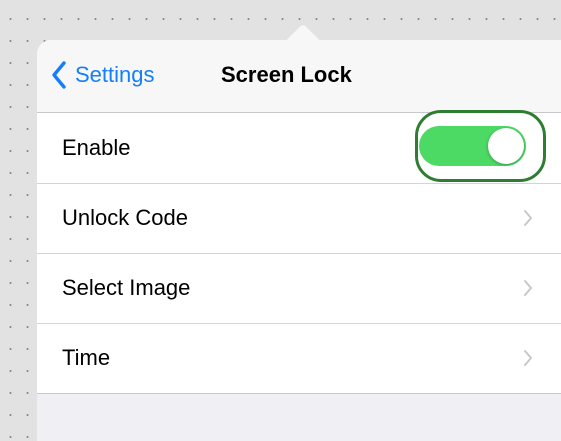  I want to click on enable-toggle, so click(472, 146).